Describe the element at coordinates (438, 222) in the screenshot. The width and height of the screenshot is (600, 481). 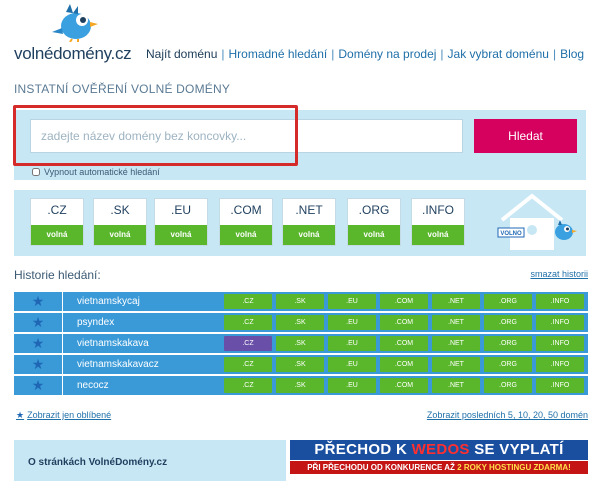
I see `tld-card-info: .INFO volná` at that location.